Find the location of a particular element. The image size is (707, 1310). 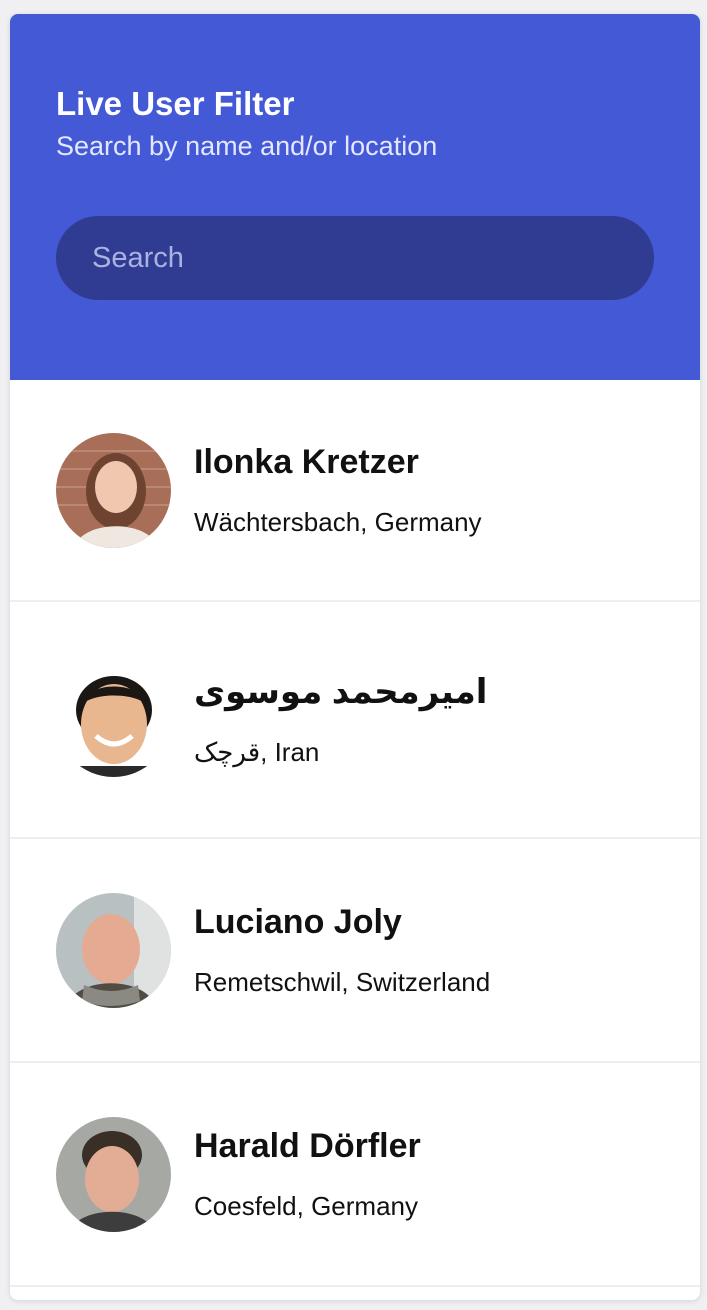

search-input is located at coordinates (355, 258).